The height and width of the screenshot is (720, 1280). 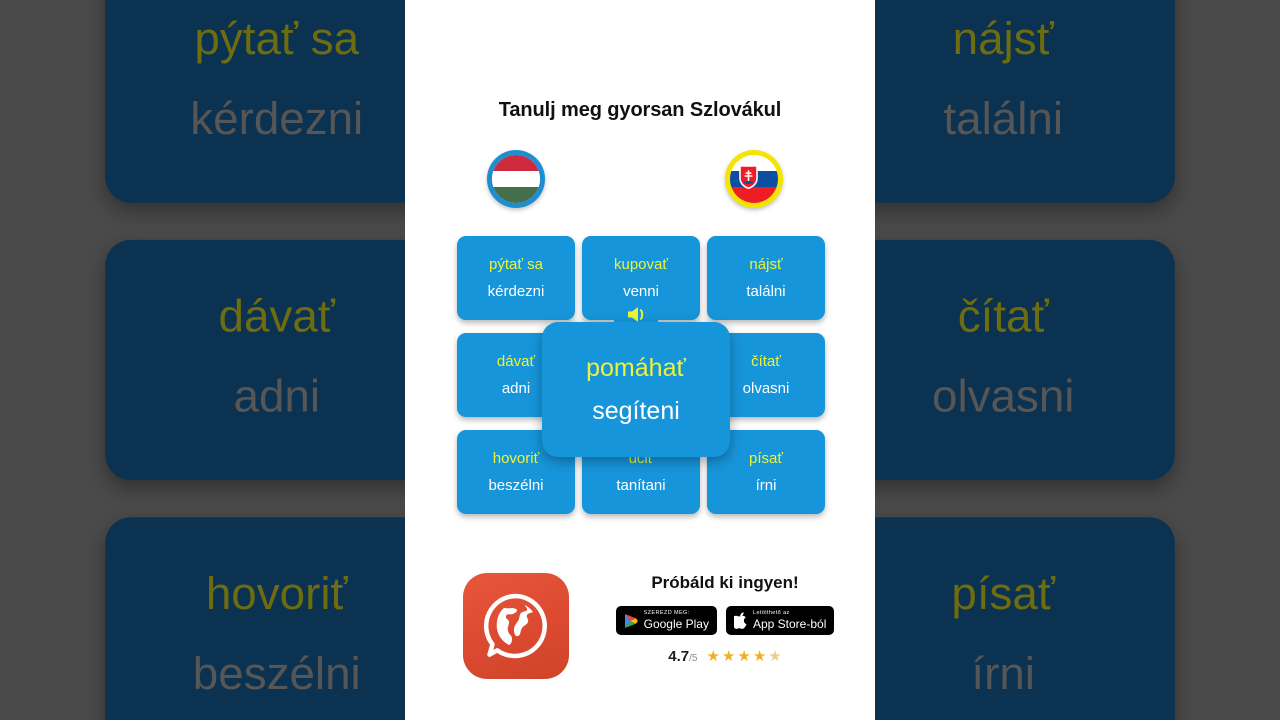 I want to click on rating-stars: ★ ★ ★ ★ ★, so click(x=743, y=656).